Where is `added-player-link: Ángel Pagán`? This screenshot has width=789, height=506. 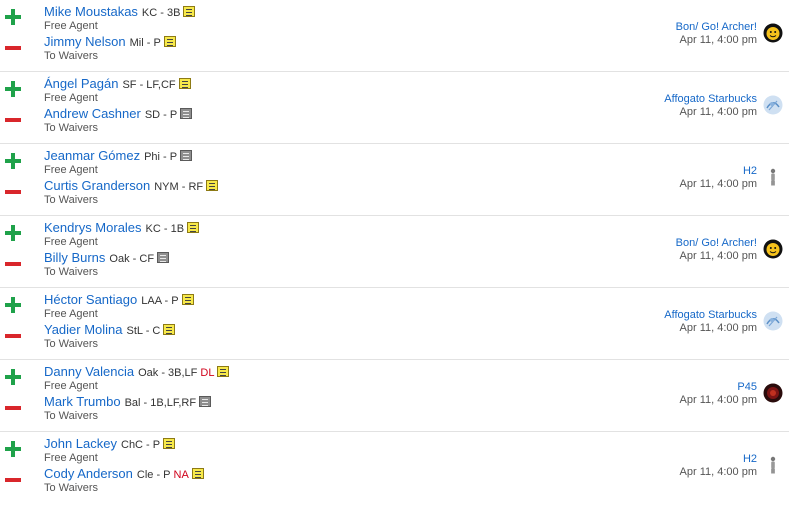 added-player-link: Ángel Pagán is located at coordinates (81, 83).